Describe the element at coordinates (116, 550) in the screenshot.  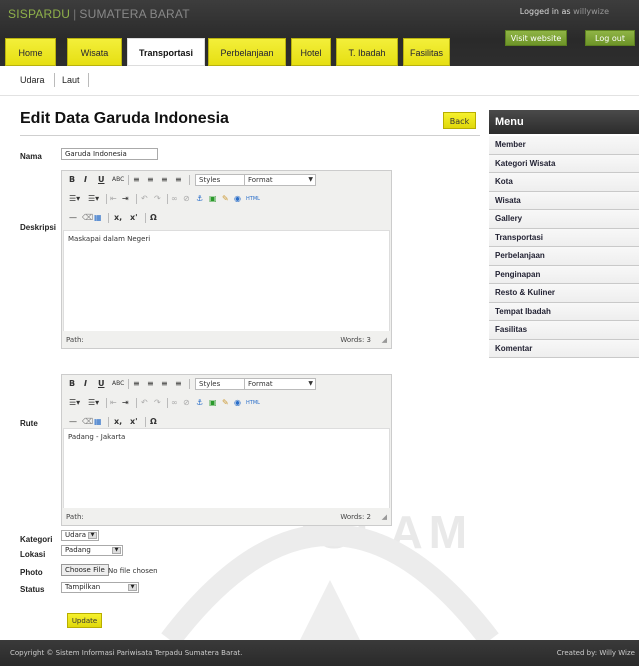
I see `chevron-down-icon: ▼` at that location.